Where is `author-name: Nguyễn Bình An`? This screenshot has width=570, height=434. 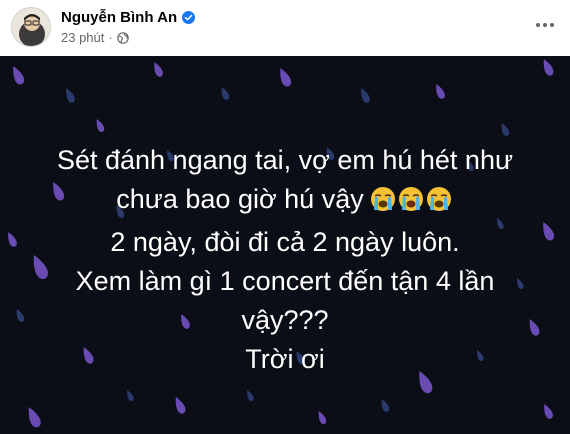
author-name: Nguyễn Bình An is located at coordinates (119, 17).